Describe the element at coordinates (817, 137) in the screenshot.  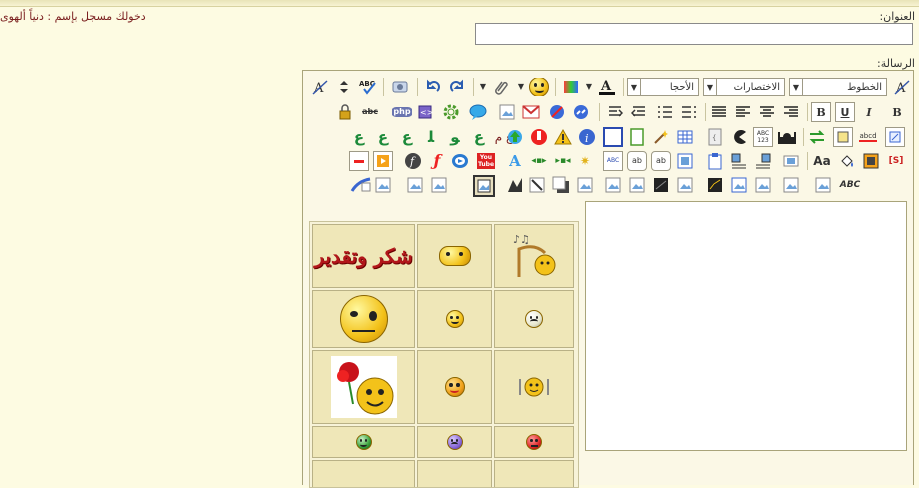
I see `swap-arrows-icon` at that location.